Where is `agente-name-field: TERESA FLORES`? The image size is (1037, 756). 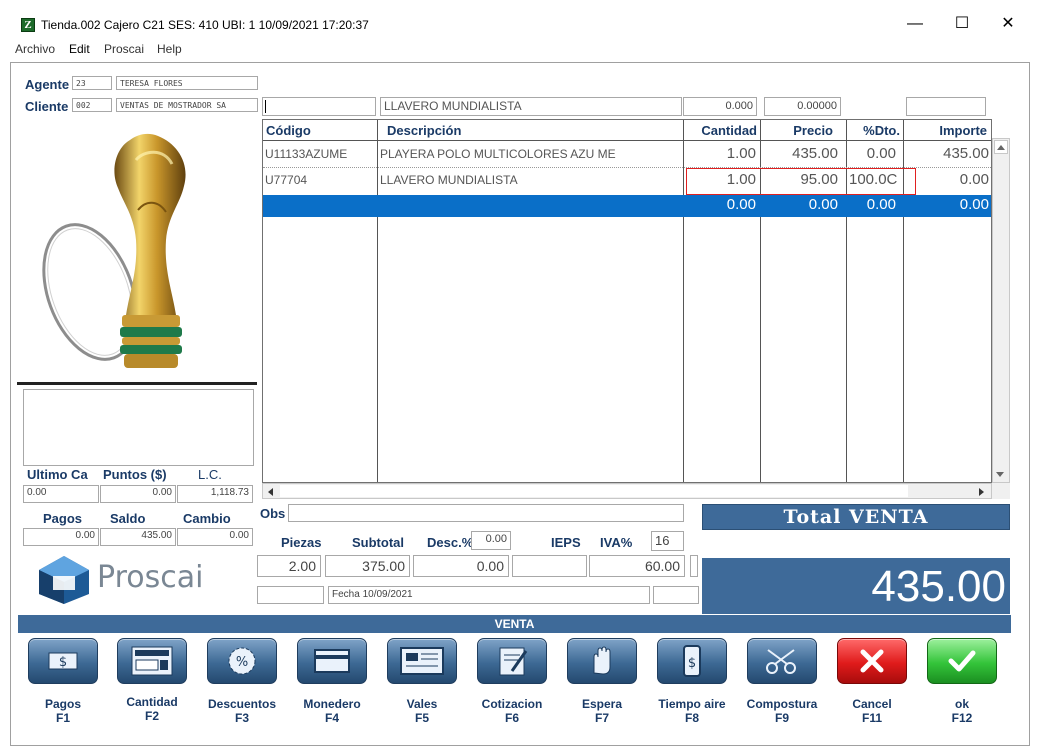
agente-name-field: TERESA FLORES is located at coordinates (187, 83).